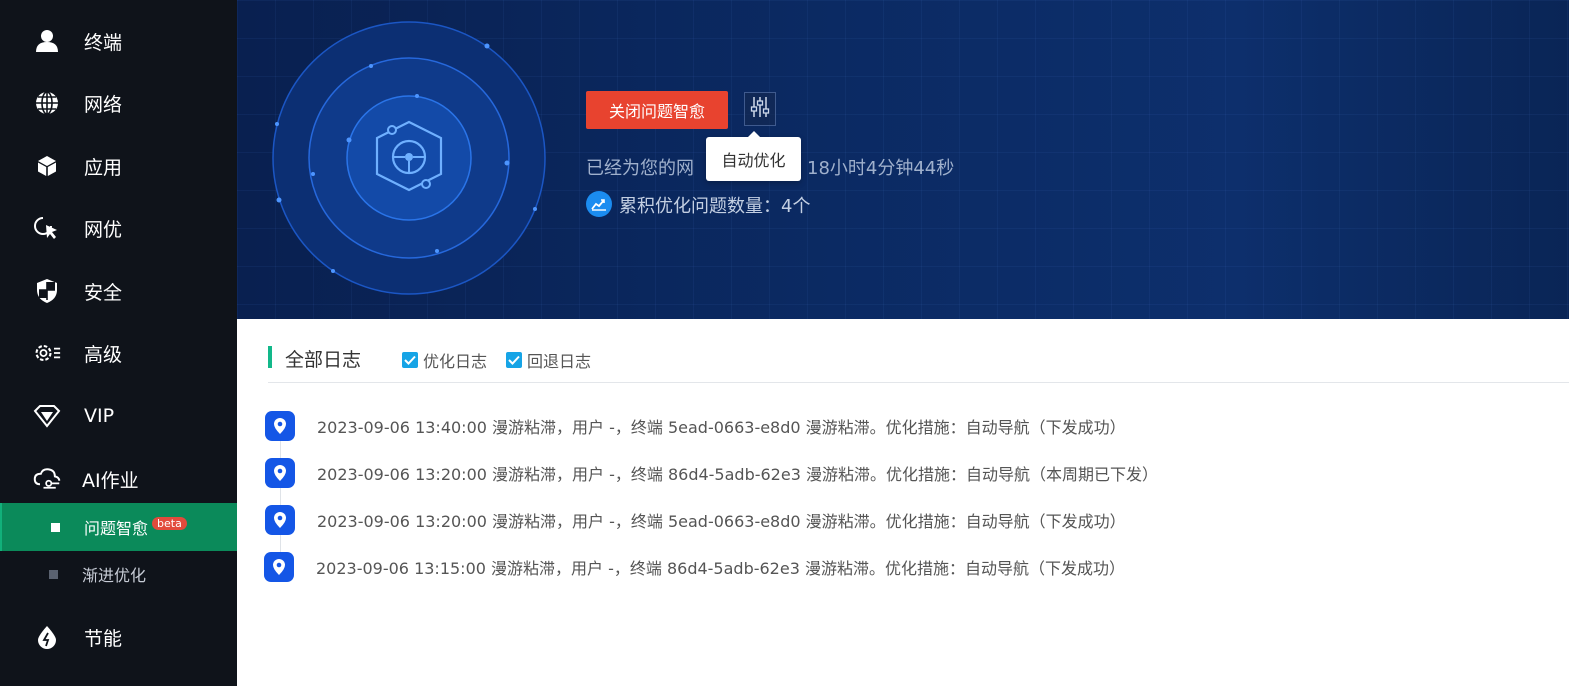 The image size is (1569, 686). What do you see at coordinates (103, 42) in the screenshot?
I see `sidebar-item-label: 终端` at bounding box center [103, 42].